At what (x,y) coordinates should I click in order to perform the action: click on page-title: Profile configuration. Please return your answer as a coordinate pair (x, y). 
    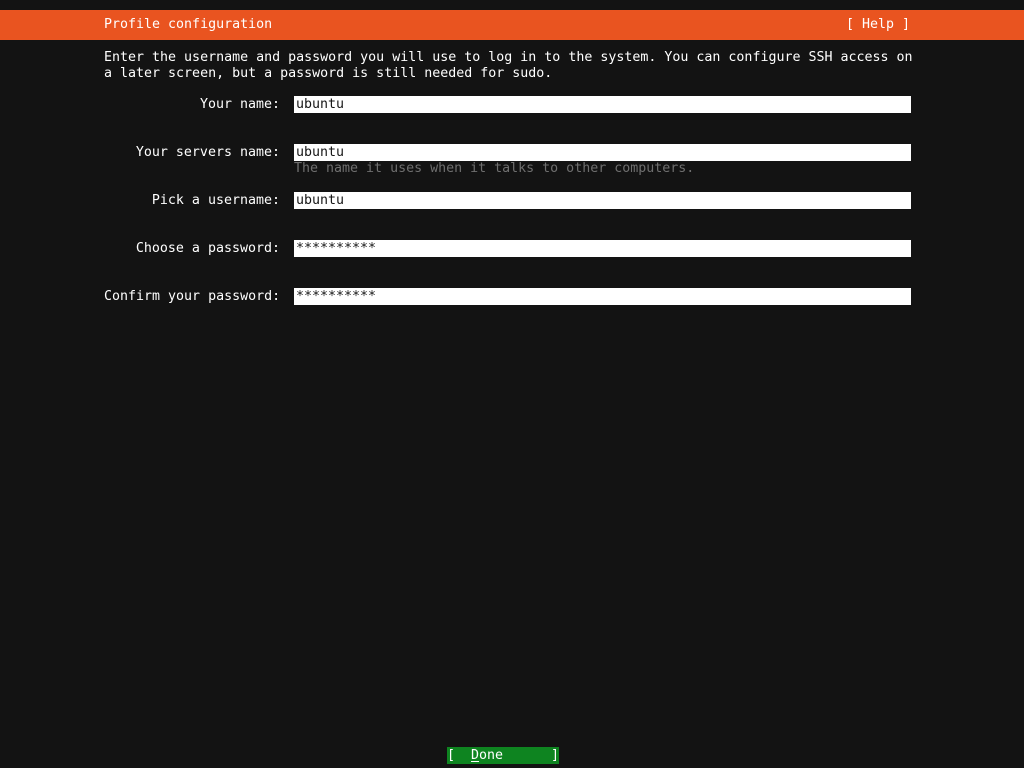
    Looking at the image, I should click on (188, 24).